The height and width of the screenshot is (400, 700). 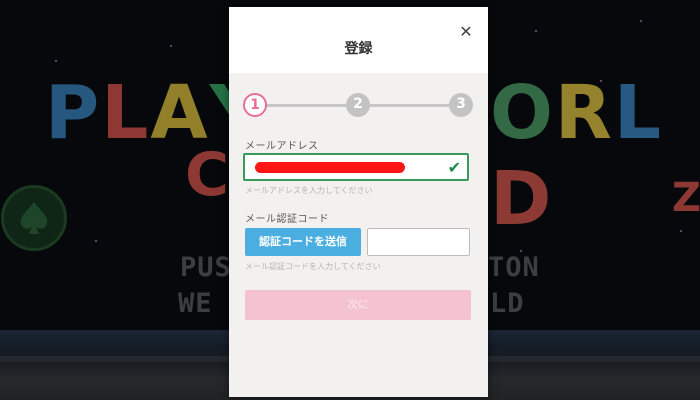 I want to click on step-2: 2, so click(x=358, y=105).